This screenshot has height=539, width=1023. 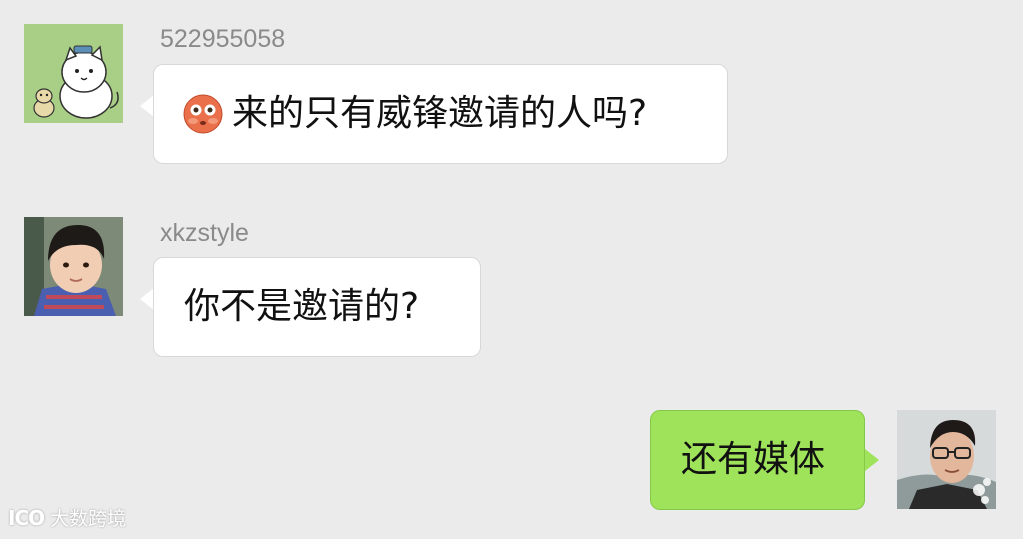 I want to click on watermark: ICO 大数跨境, so click(x=67, y=517).